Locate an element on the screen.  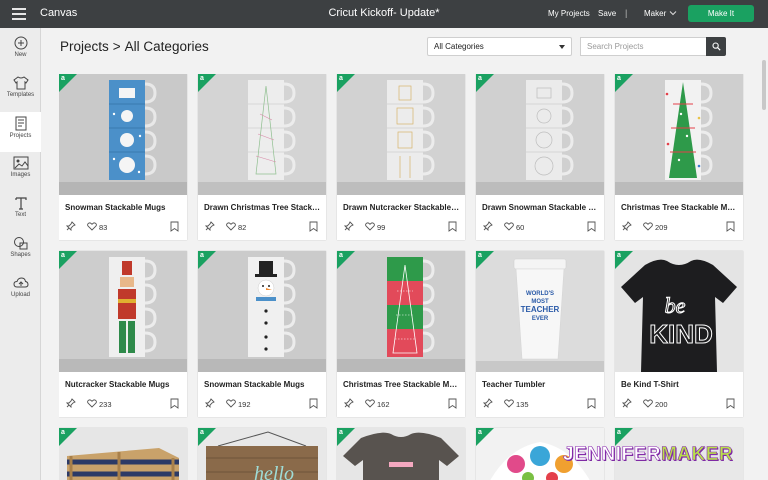
make-it-button: Make It is located at coordinates (721, 13).